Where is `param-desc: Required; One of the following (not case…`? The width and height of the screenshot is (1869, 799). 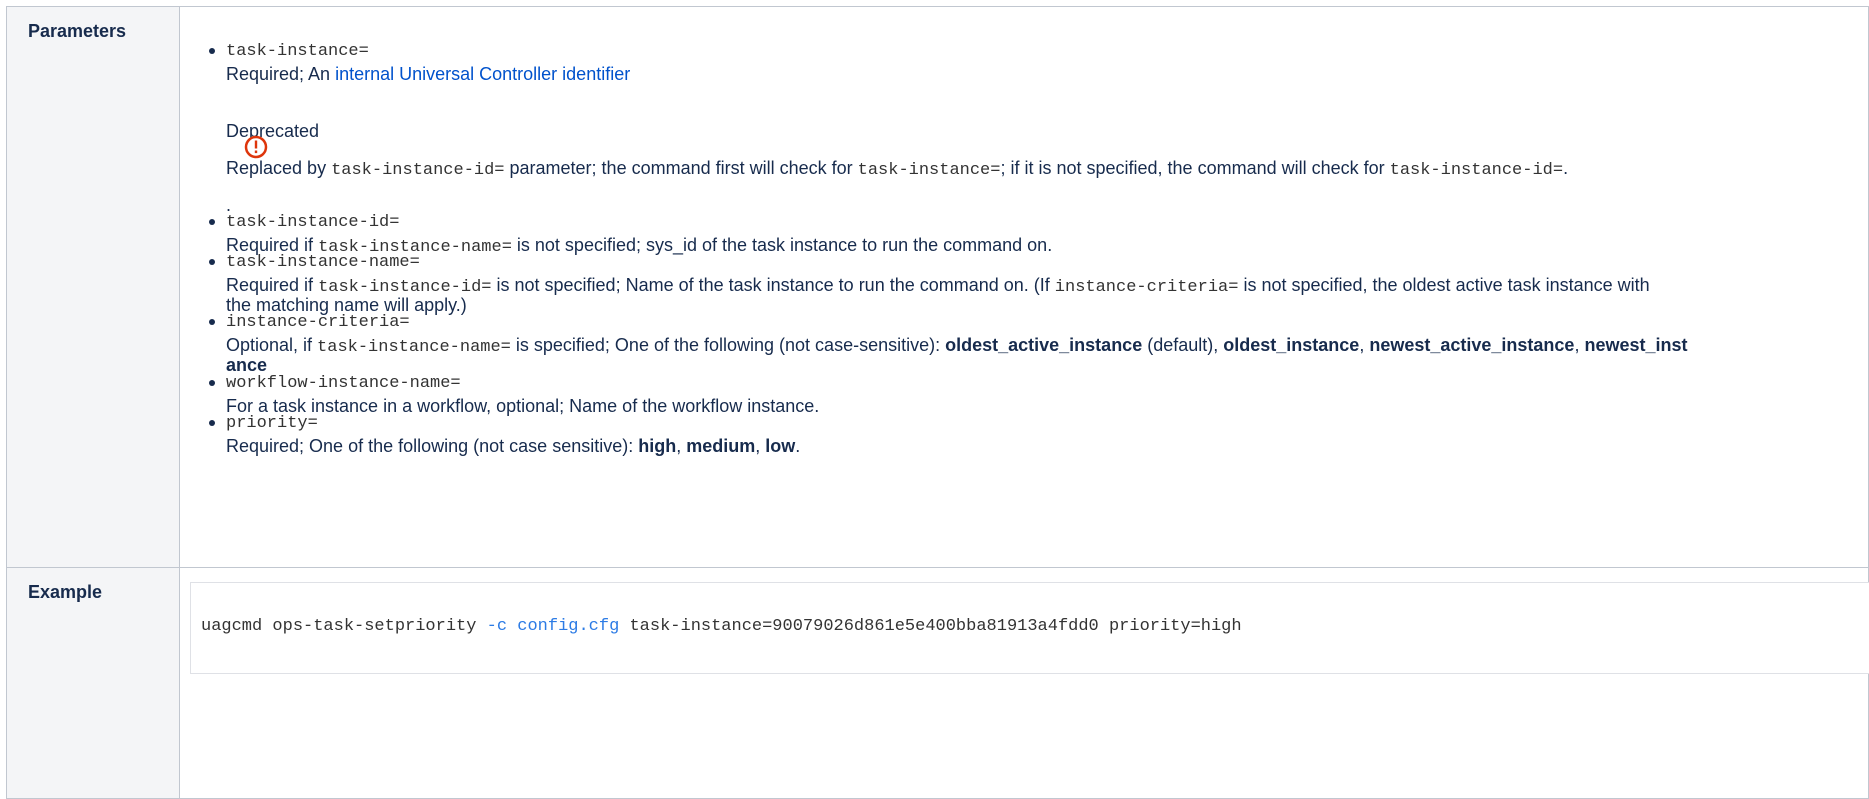 param-desc: Required; One of the following (not case… is located at coordinates (513, 446).